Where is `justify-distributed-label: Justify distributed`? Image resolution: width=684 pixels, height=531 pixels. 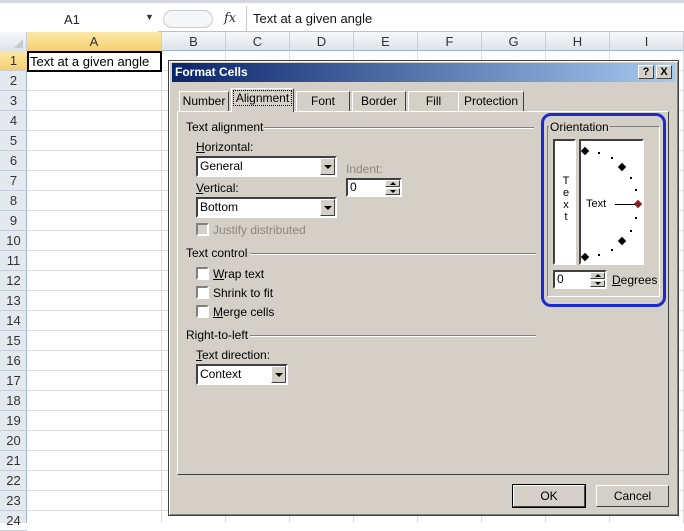
justify-distributed-label: Justify distributed is located at coordinates (259, 230).